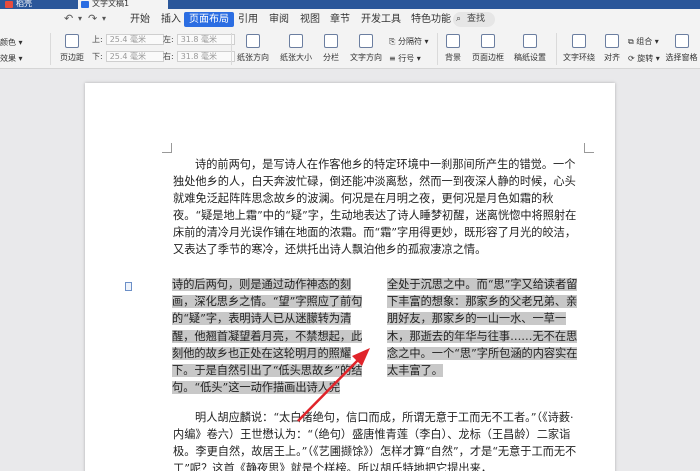 This screenshot has width=700, height=471. I want to click on annotation-arrow, so click(333, 385).